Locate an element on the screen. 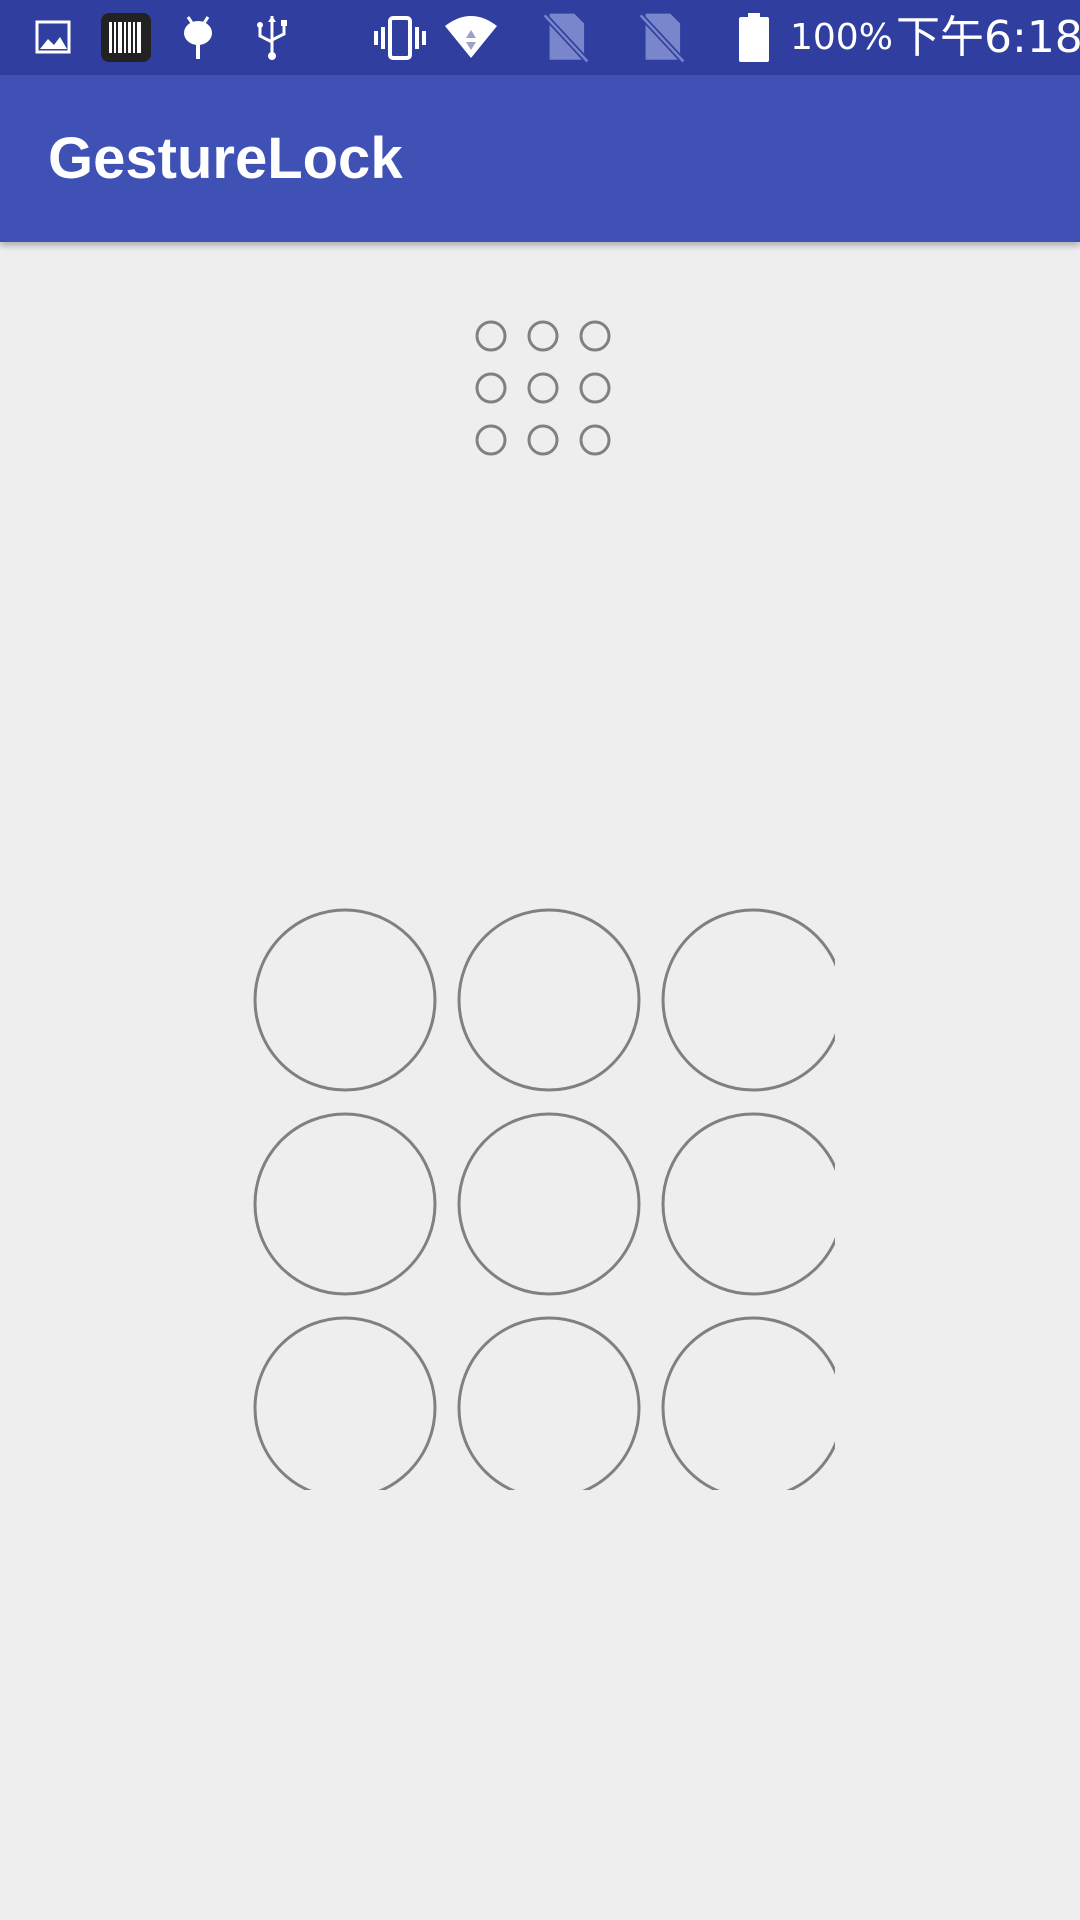  usb-icon is located at coordinates (272, 38).